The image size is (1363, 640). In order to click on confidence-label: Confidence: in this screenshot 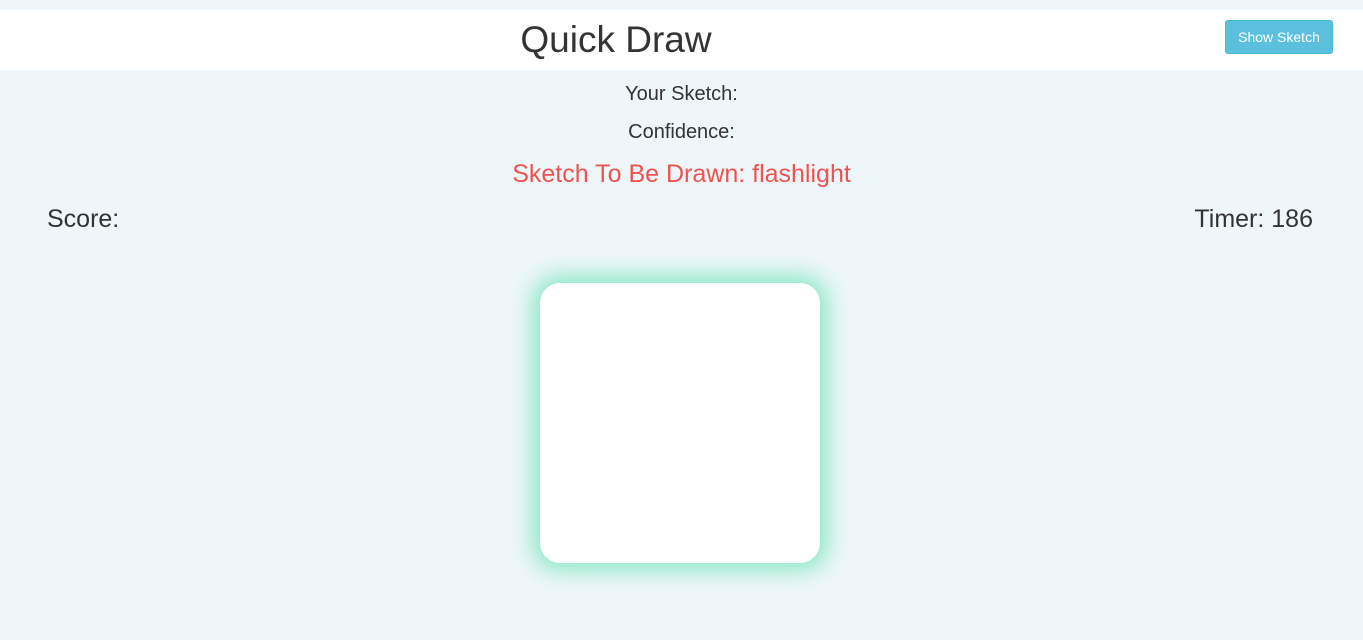, I will do `click(681, 132)`.